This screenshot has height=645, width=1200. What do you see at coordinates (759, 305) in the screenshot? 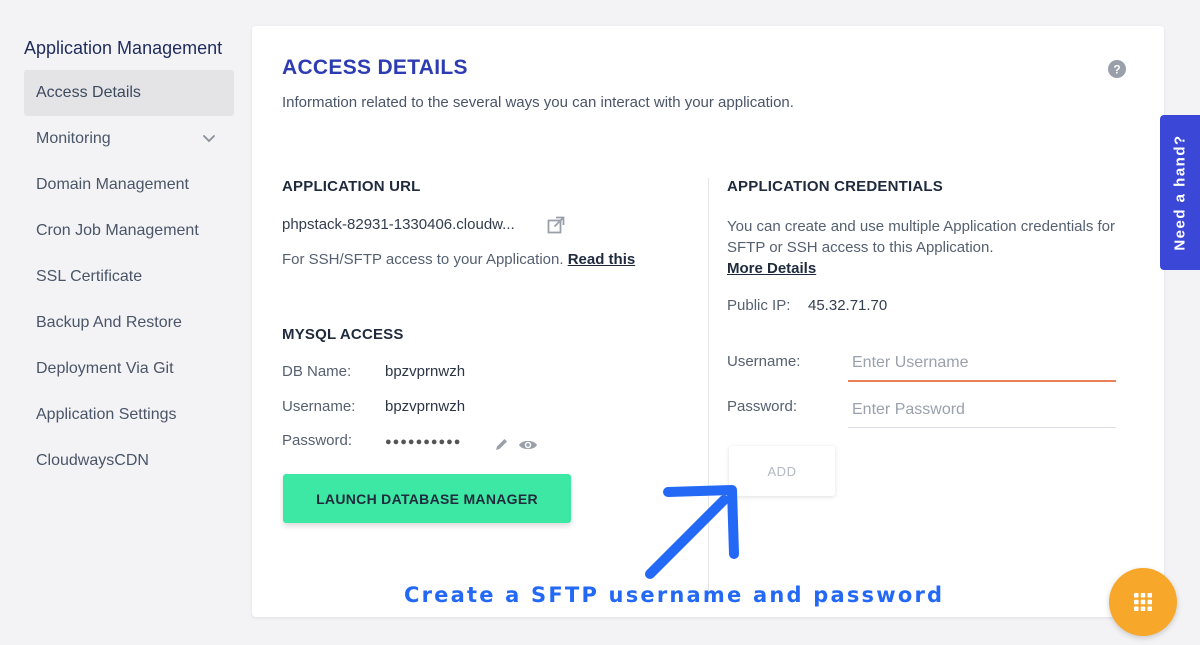
I see `public-ip-label: Public IP:` at bounding box center [759, 305].